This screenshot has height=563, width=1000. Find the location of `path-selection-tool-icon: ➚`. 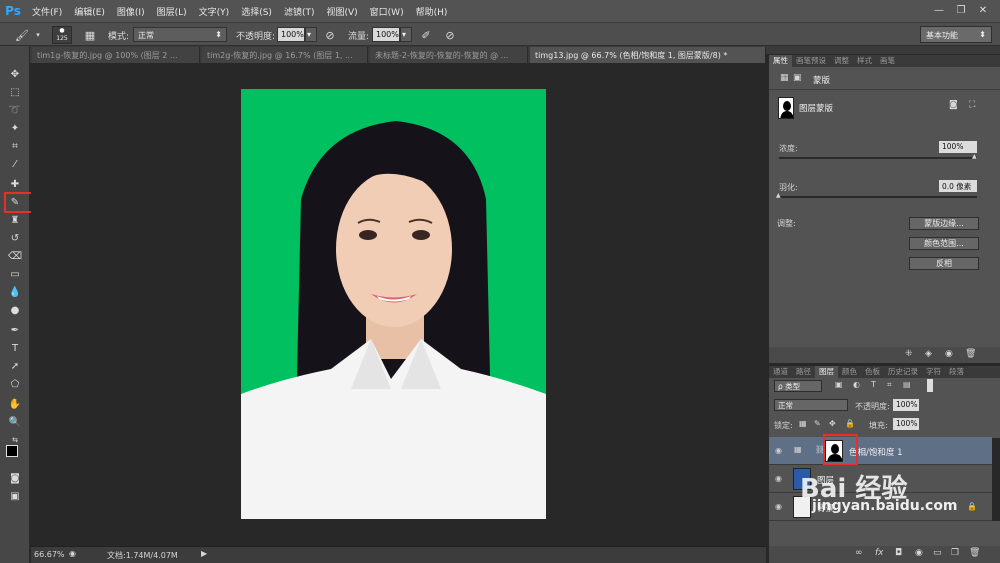

path-selection-tool-icon: ➚ is located at coordinates (15, 366).